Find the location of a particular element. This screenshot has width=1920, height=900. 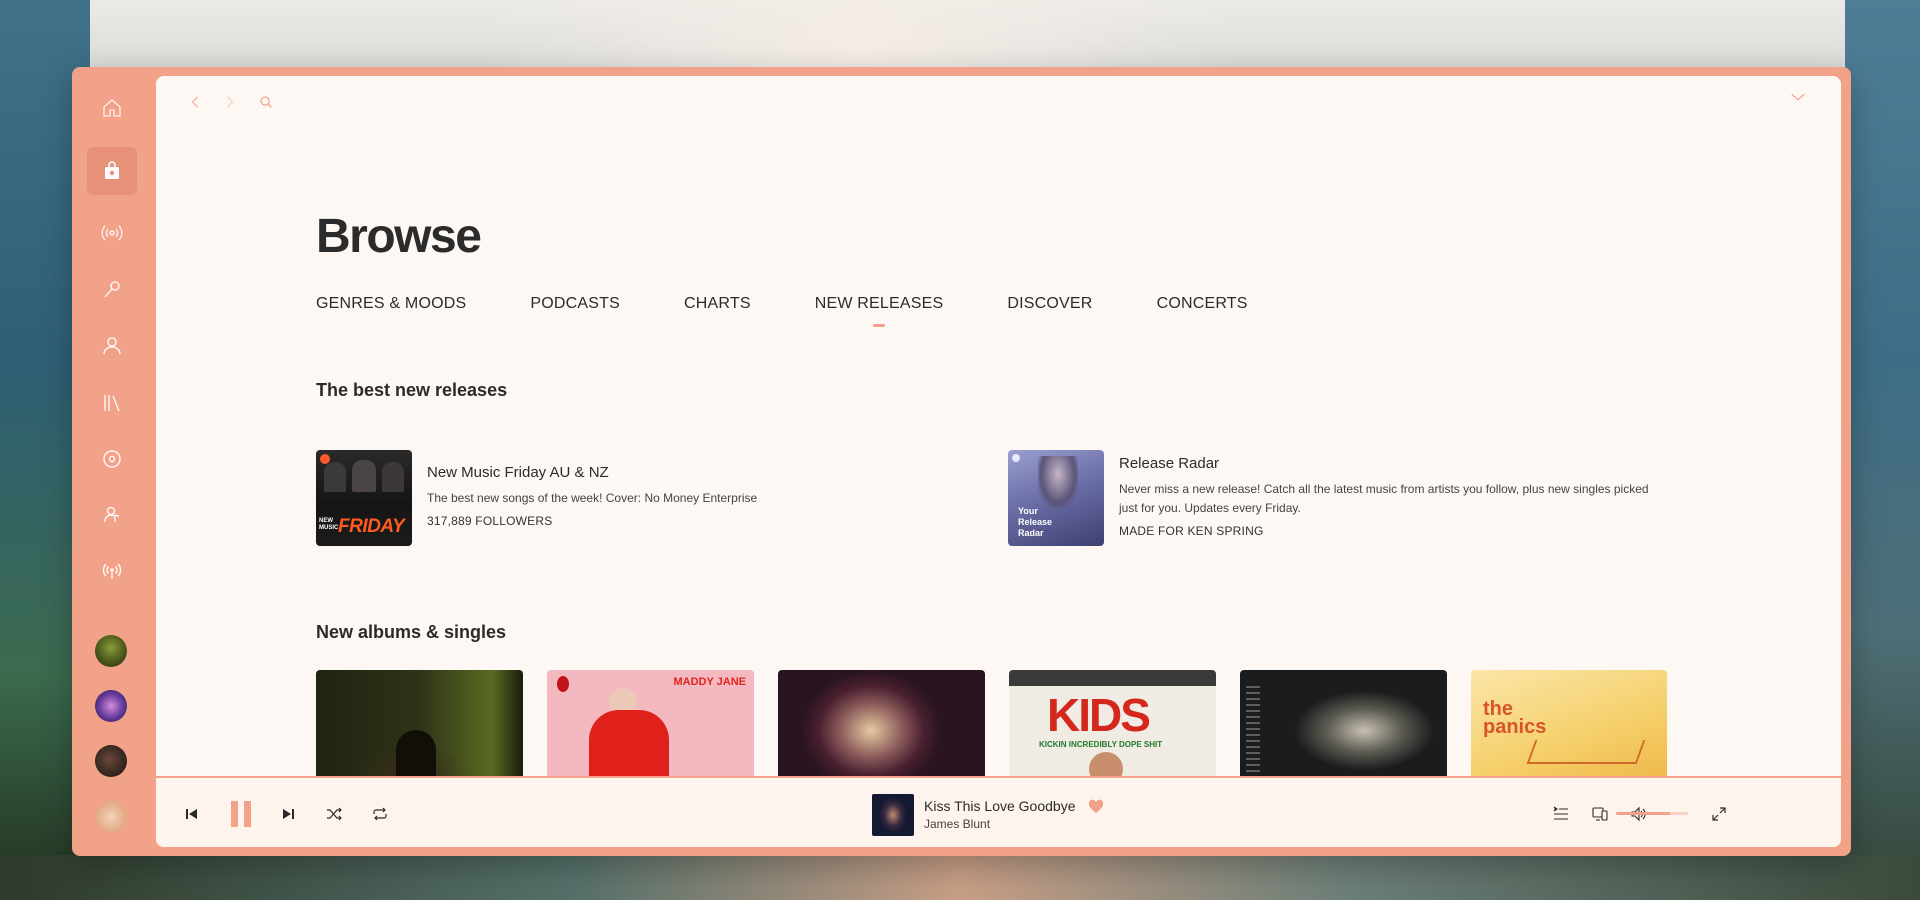

shopping-bag-icon is located at coordinates (112, 170).